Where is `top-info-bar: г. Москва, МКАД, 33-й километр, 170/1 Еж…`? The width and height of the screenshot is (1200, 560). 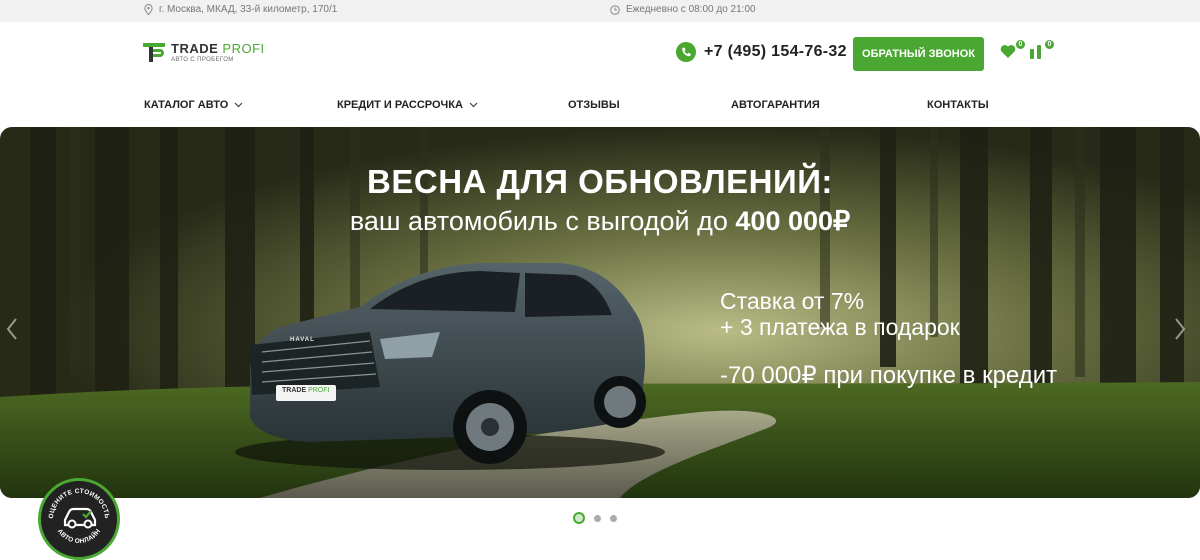
top-info-bar: г. Москва, МКАД, 33-й километр, 170/1 Еж… is located at coordinates (600, 11).